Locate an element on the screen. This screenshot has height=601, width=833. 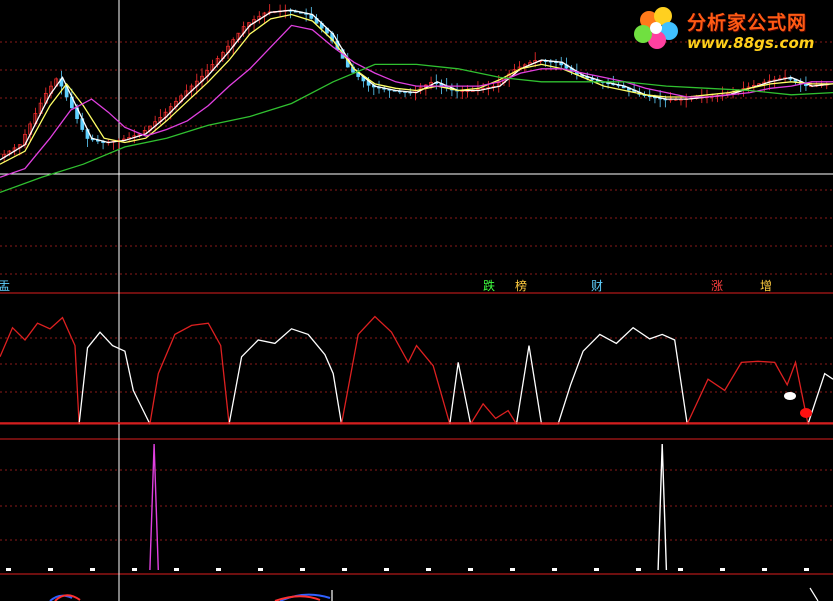
red-dot-marker is located at coordinates (806, 413).